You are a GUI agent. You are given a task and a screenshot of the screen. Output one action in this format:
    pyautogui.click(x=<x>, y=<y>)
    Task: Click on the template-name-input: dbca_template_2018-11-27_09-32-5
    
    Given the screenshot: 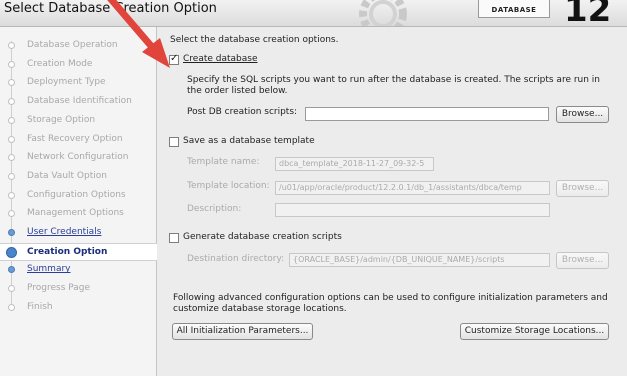 What is the action you would take?
    pyautogui.click(x=354, y=164)
    